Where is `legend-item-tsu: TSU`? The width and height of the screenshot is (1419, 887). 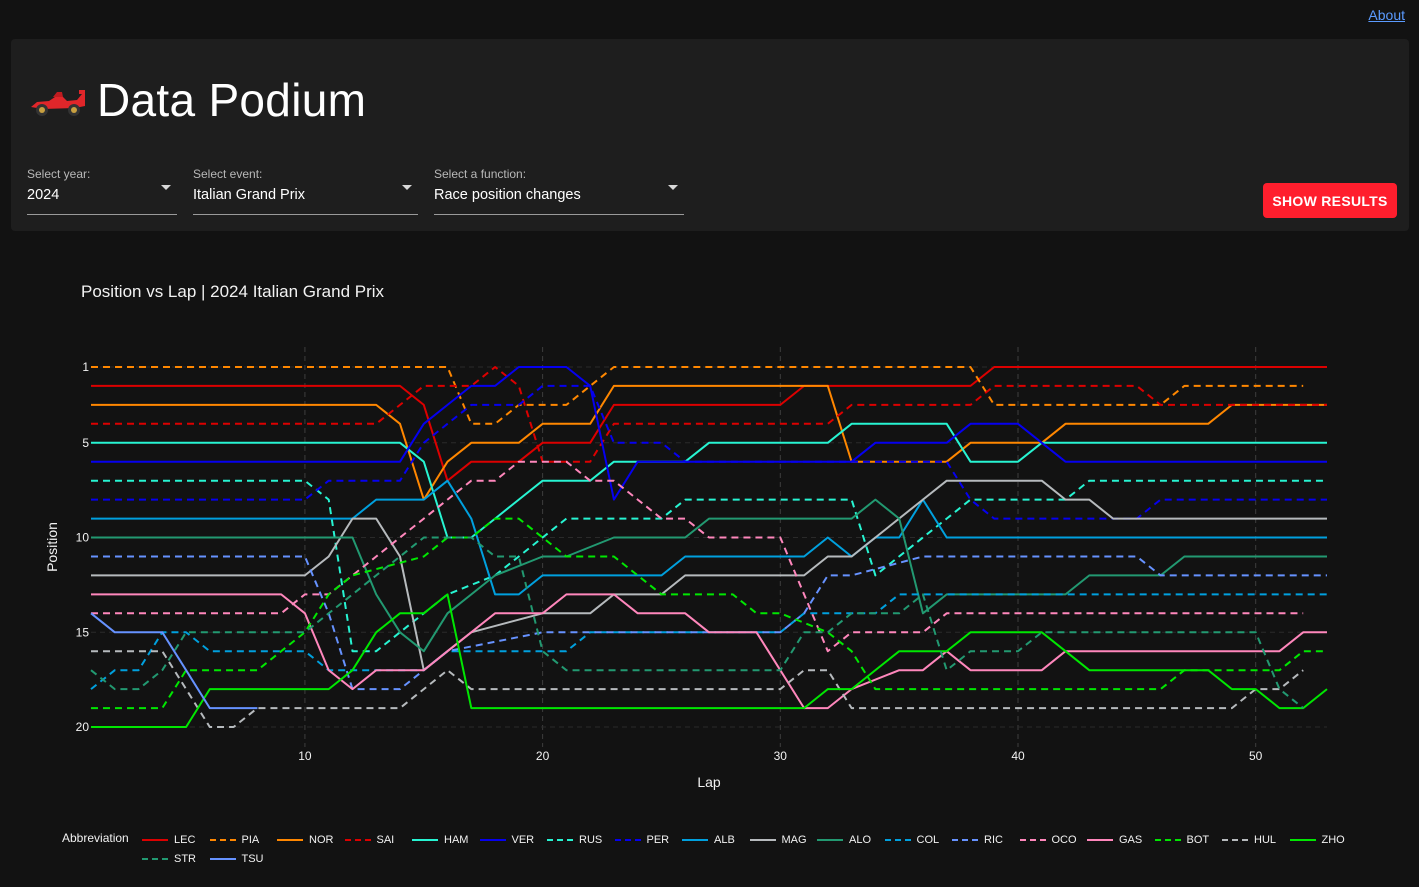
legend-item-tsu: TSU is located at coordinates (242, 858).